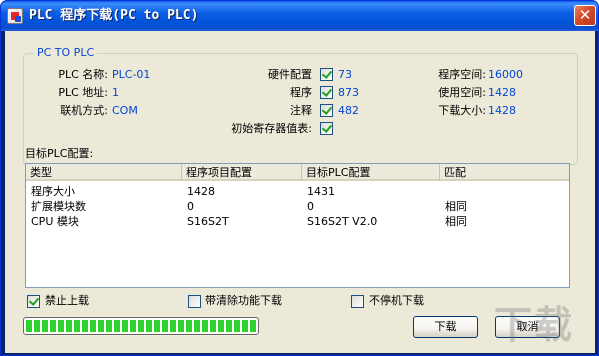  I want to click on clear-download-label: 带清除功能下载, so click(243, 301).